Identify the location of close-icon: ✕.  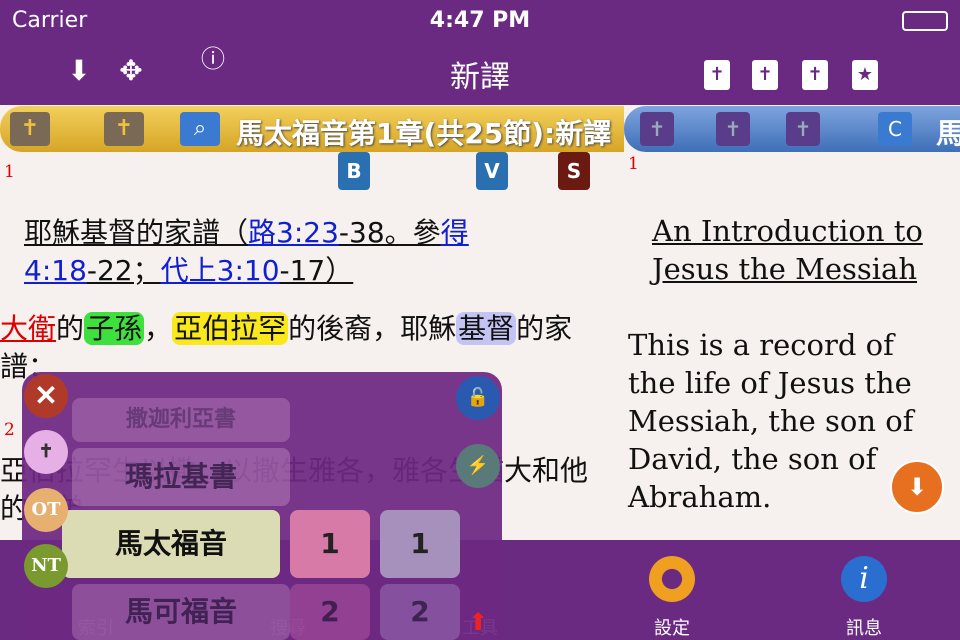
(46, 396).